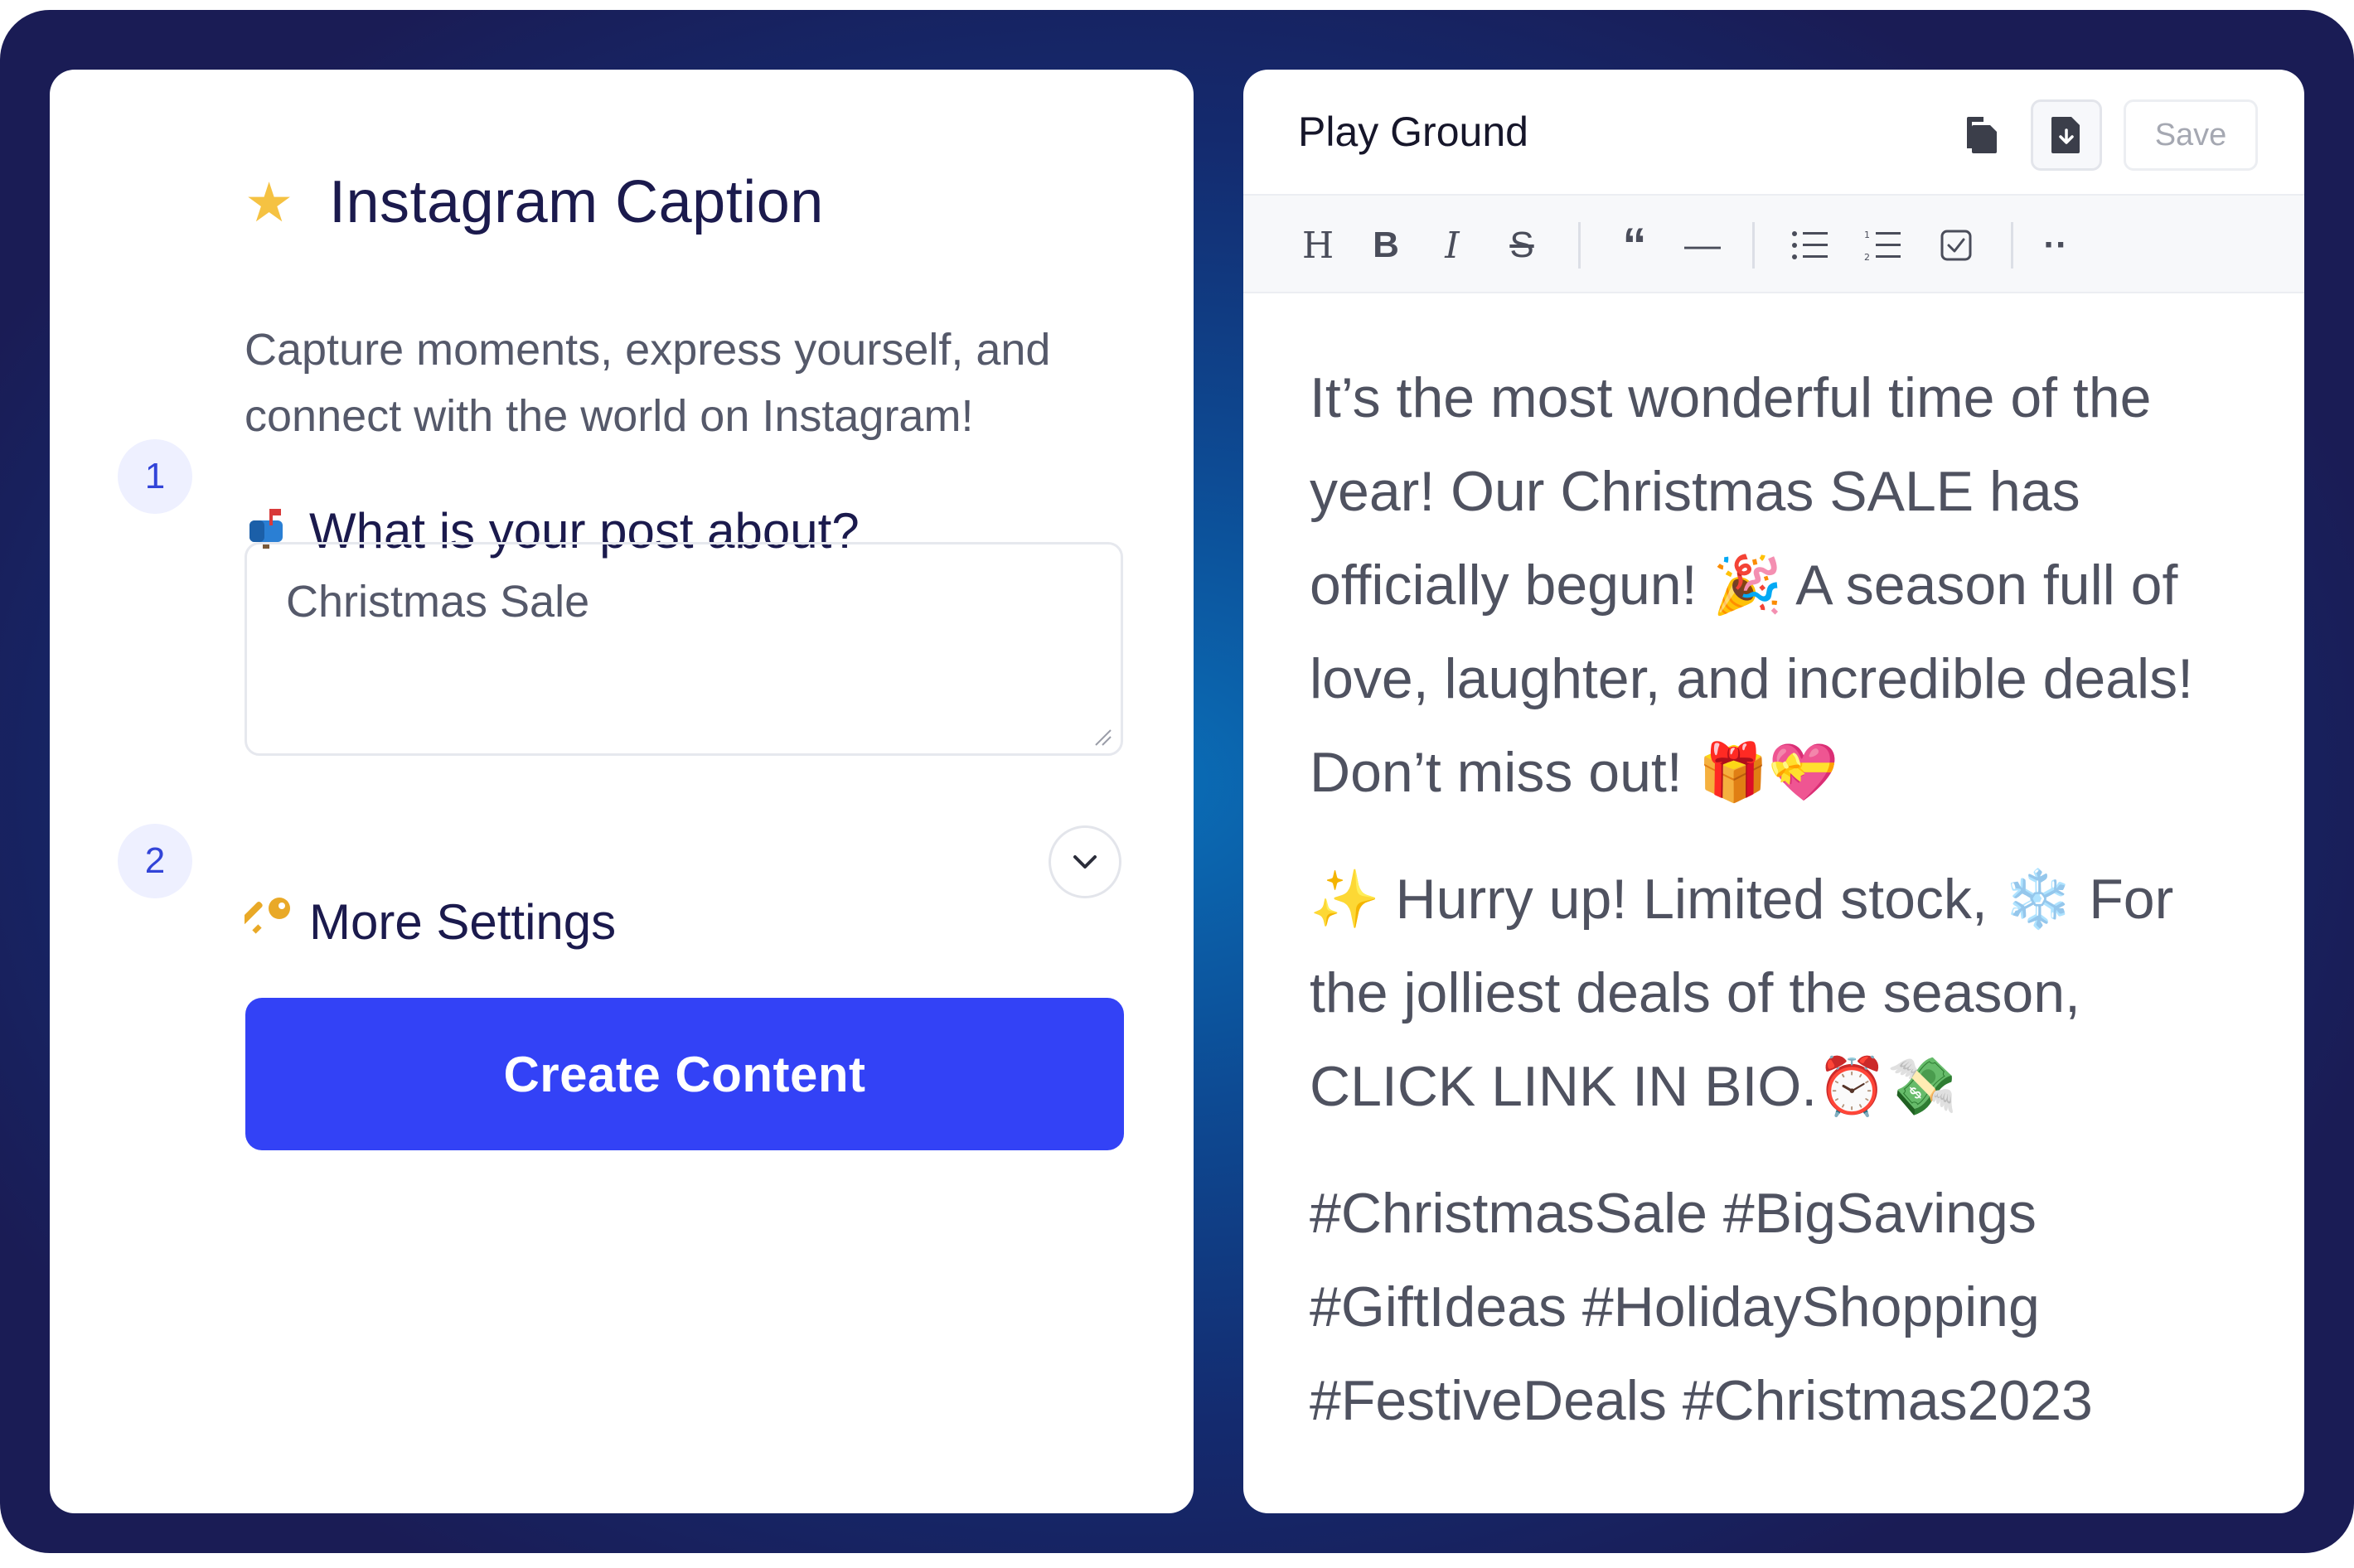  I want to click on chevron-down-icon, so click(1085, 862).